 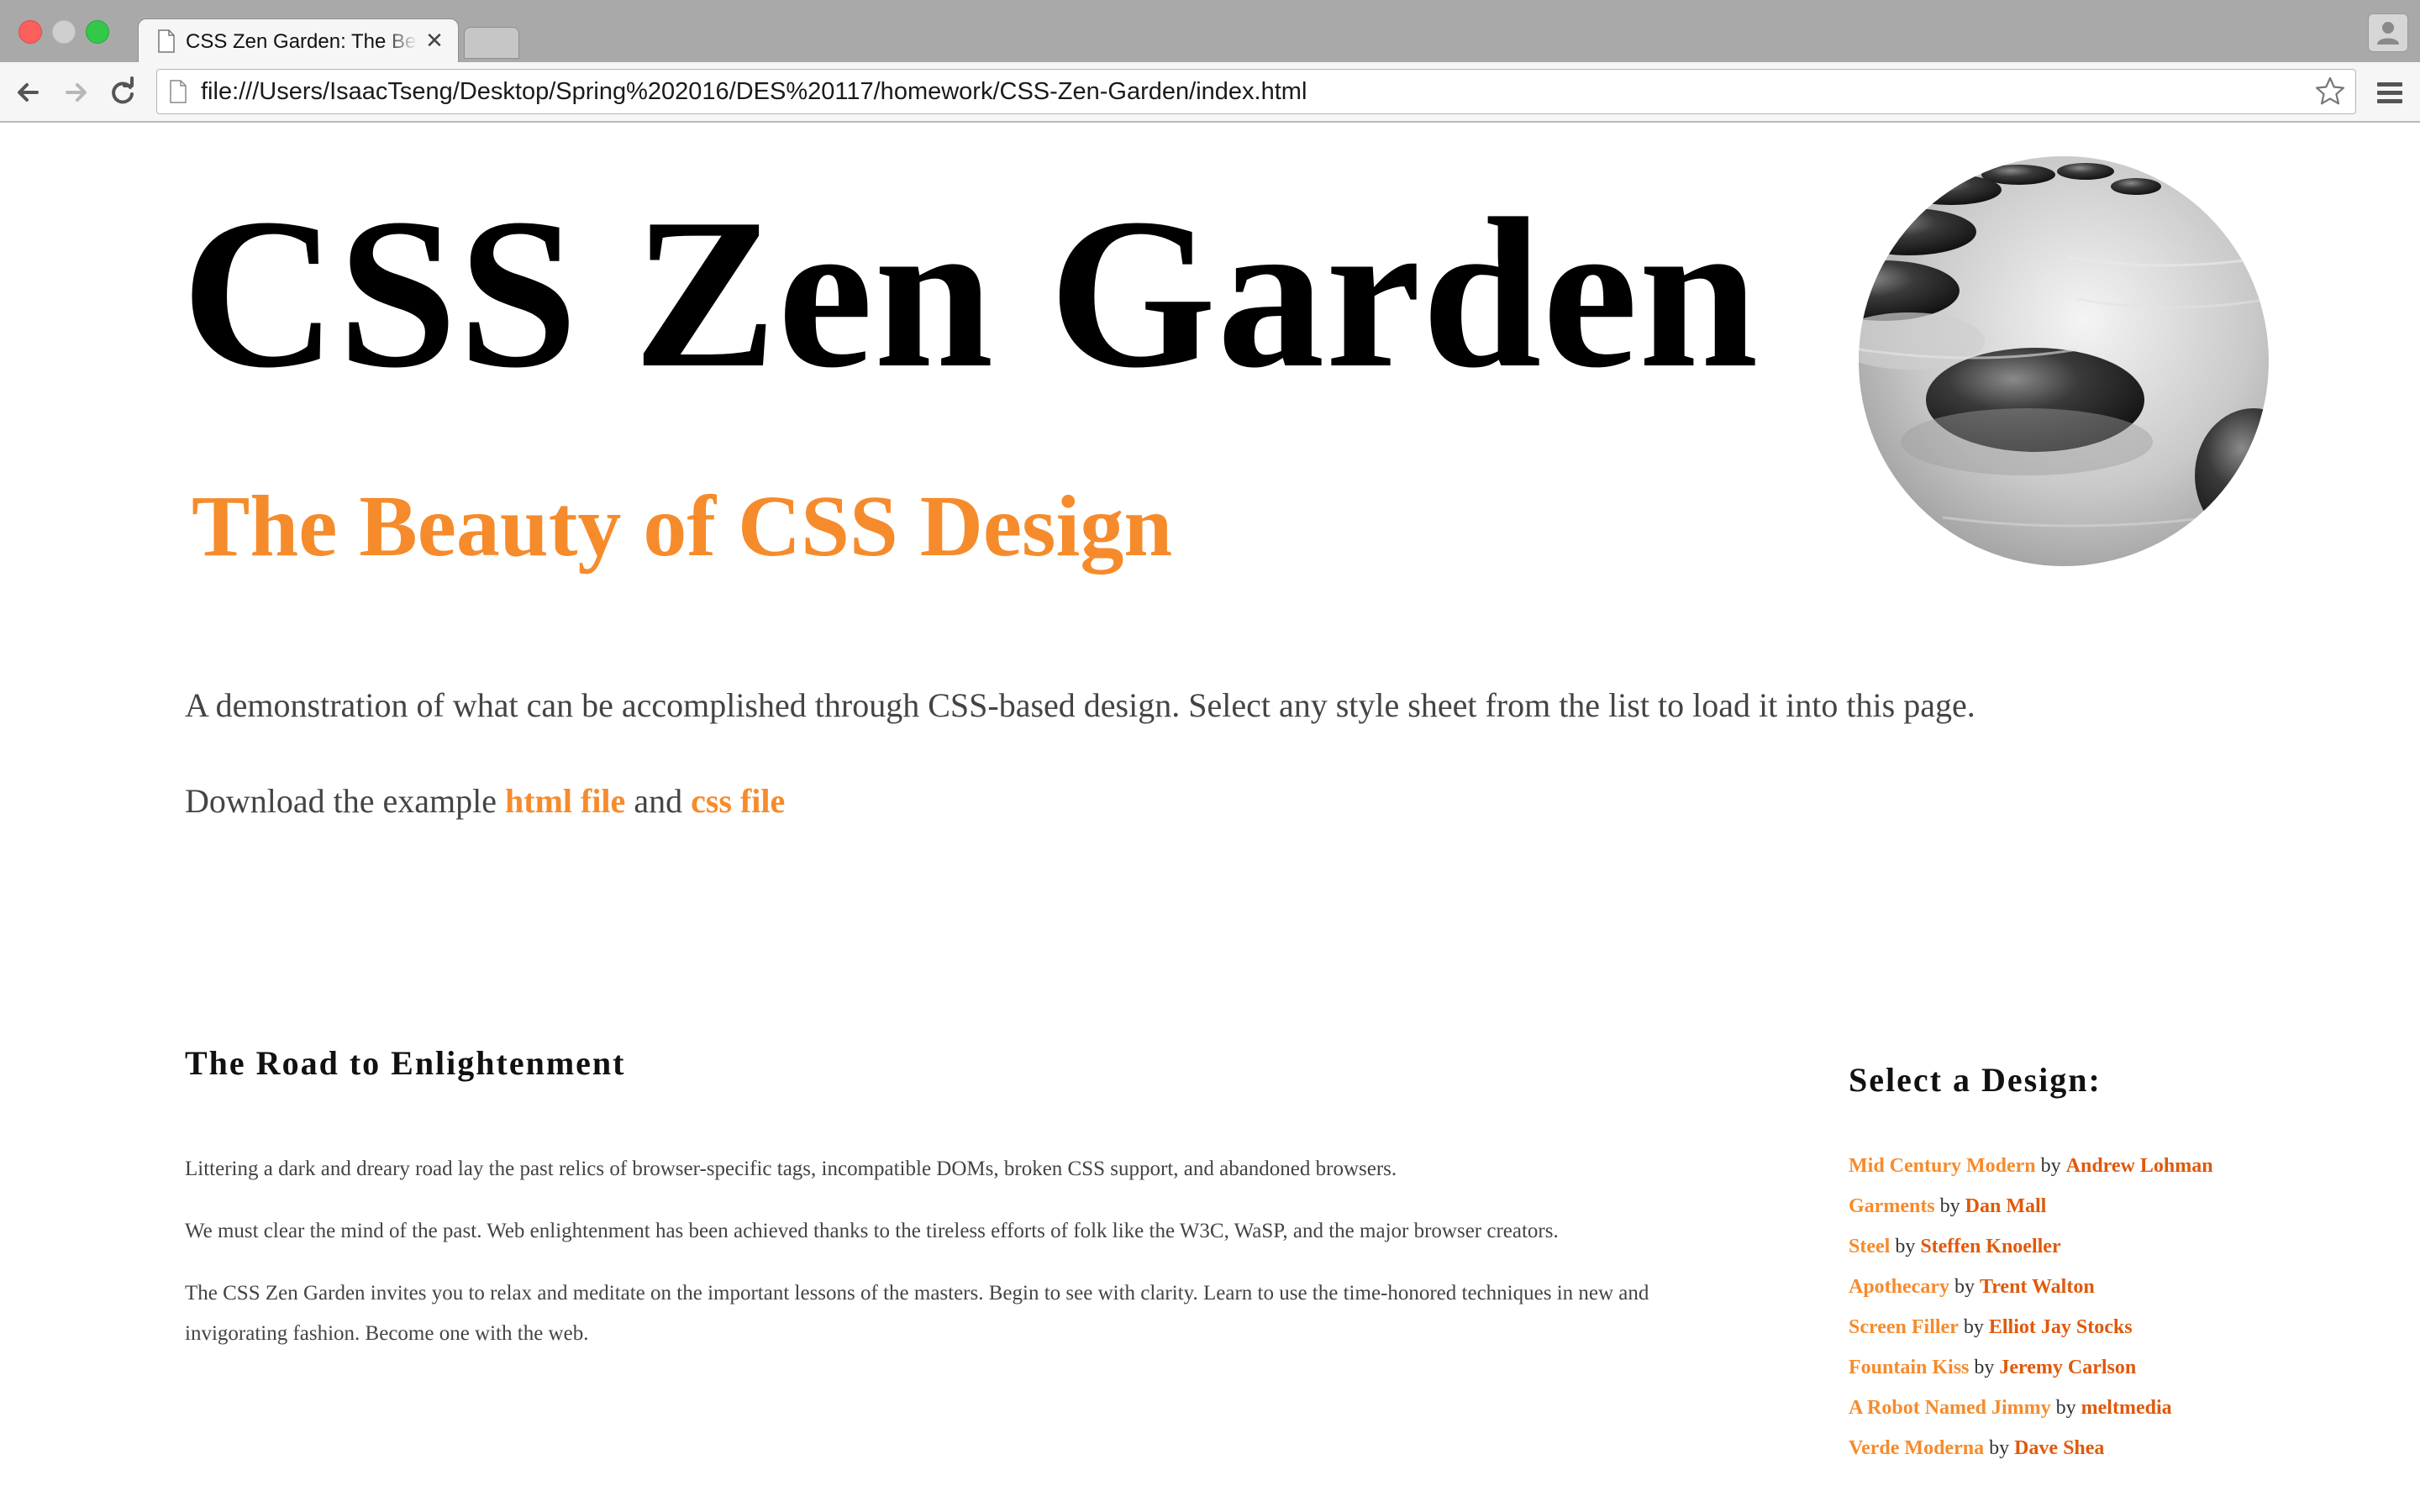 I want to click on design-list-item: Steel by Steffen Knoeller, so click(x=2031, y=1246).